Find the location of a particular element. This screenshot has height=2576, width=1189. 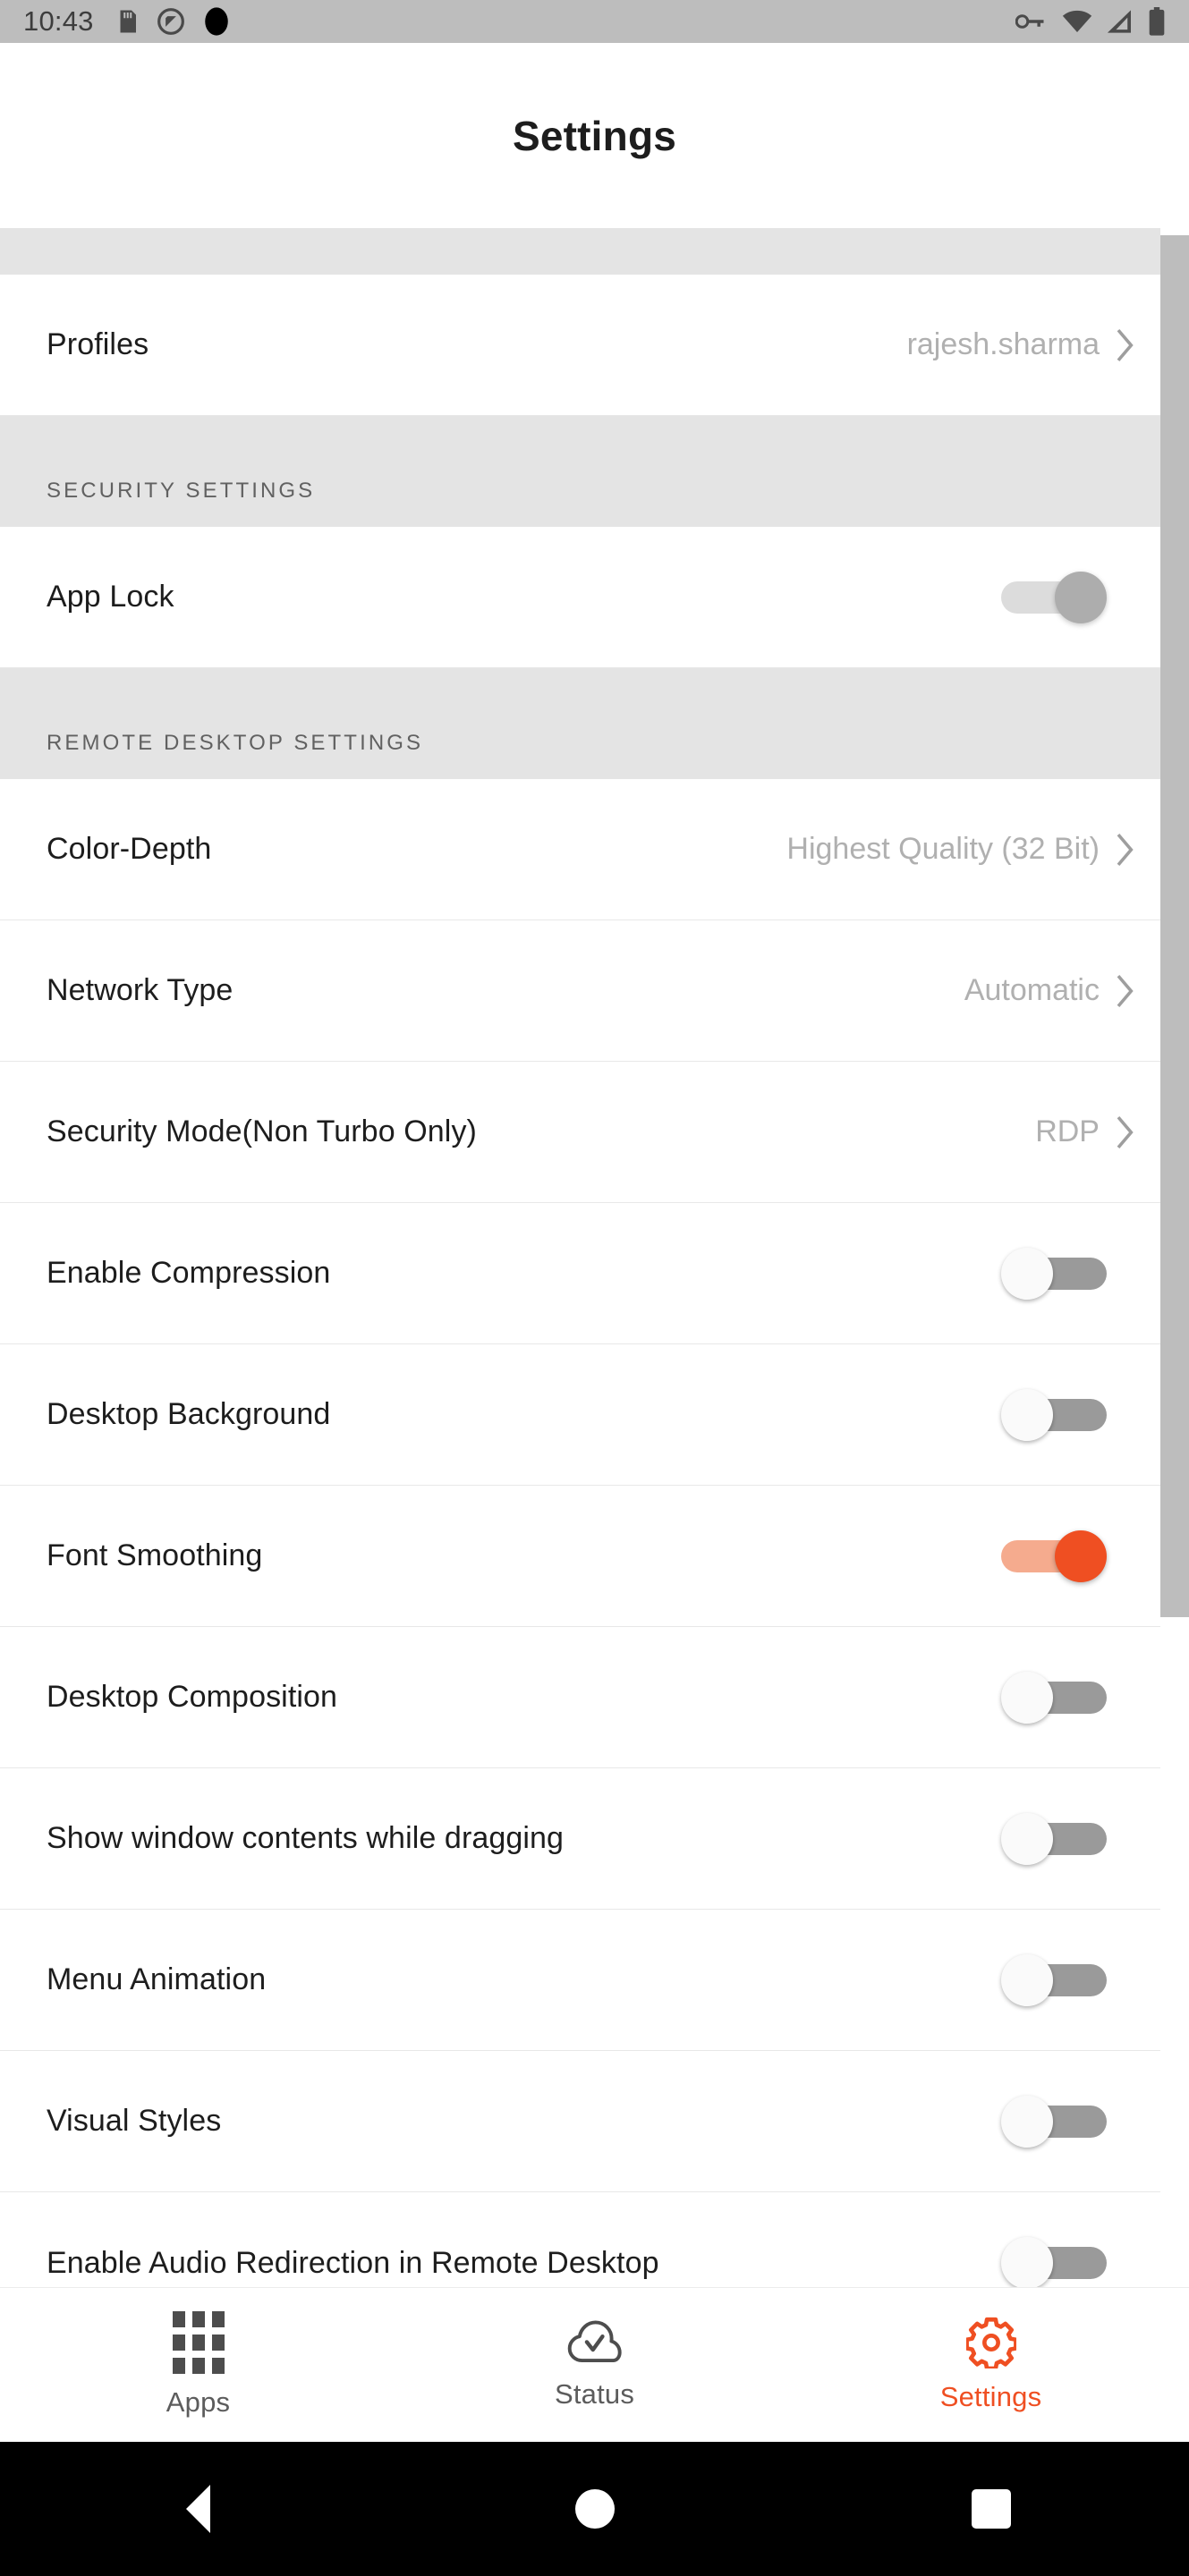

toggle-menu-animation is located at coordinates (1054, 1979).